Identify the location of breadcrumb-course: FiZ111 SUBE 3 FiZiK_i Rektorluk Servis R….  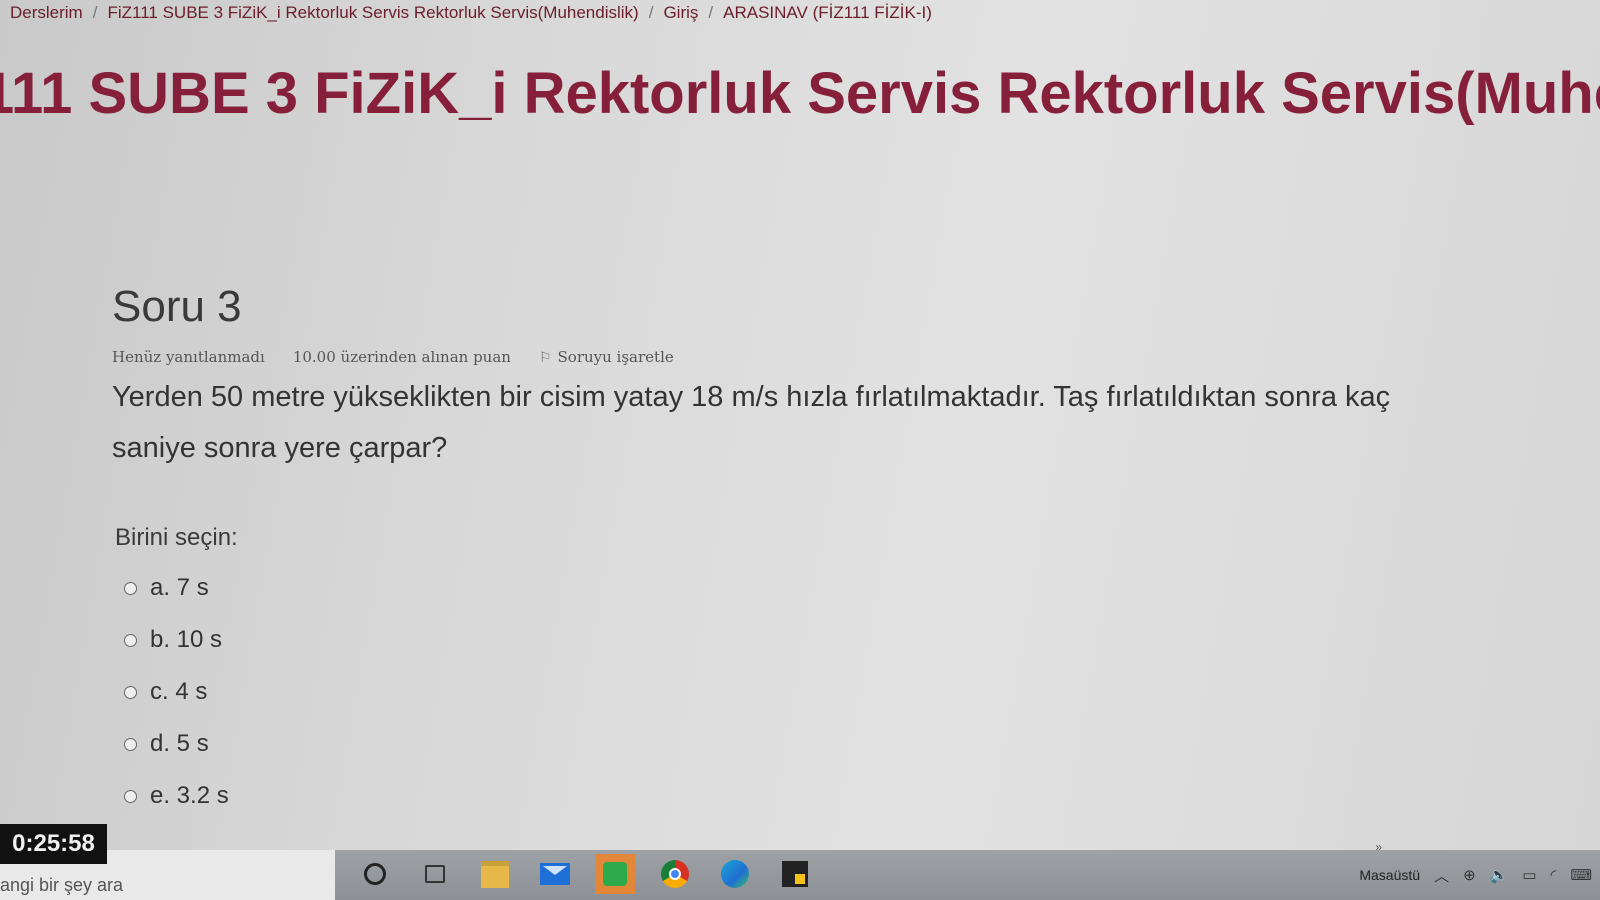
(372, 13).